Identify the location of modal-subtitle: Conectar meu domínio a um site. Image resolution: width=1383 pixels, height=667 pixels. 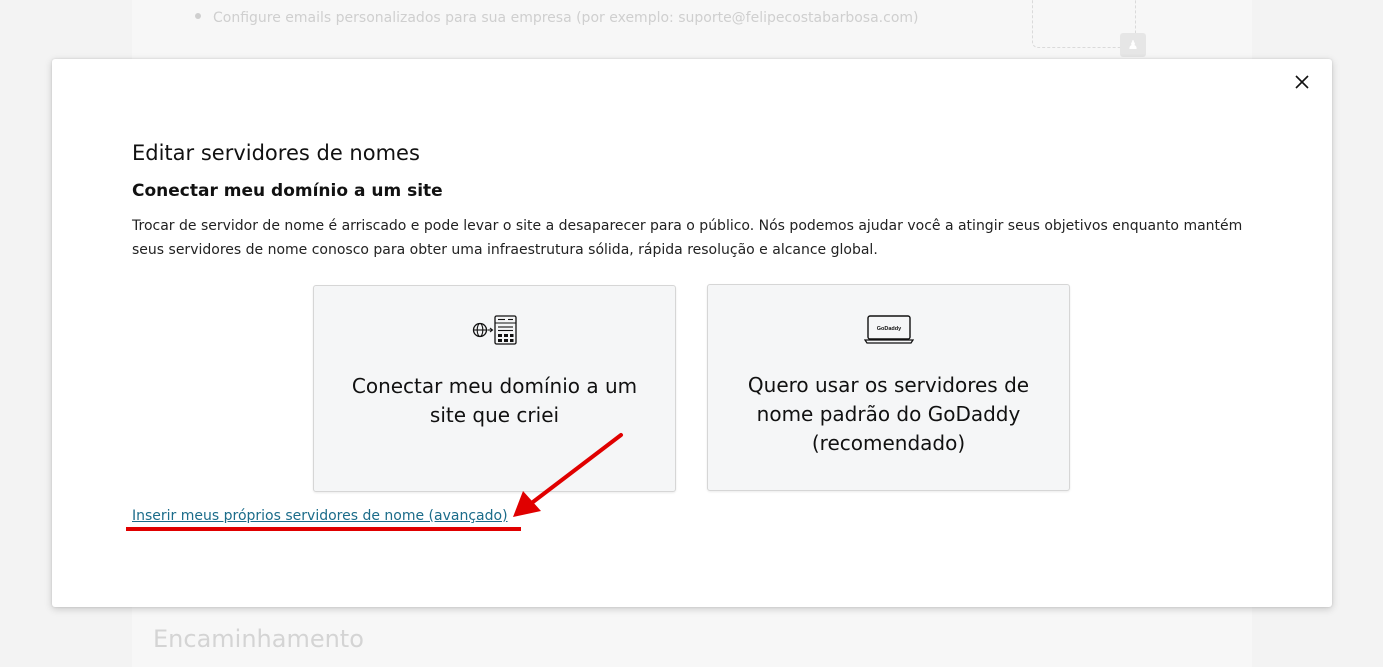
(287, 191).